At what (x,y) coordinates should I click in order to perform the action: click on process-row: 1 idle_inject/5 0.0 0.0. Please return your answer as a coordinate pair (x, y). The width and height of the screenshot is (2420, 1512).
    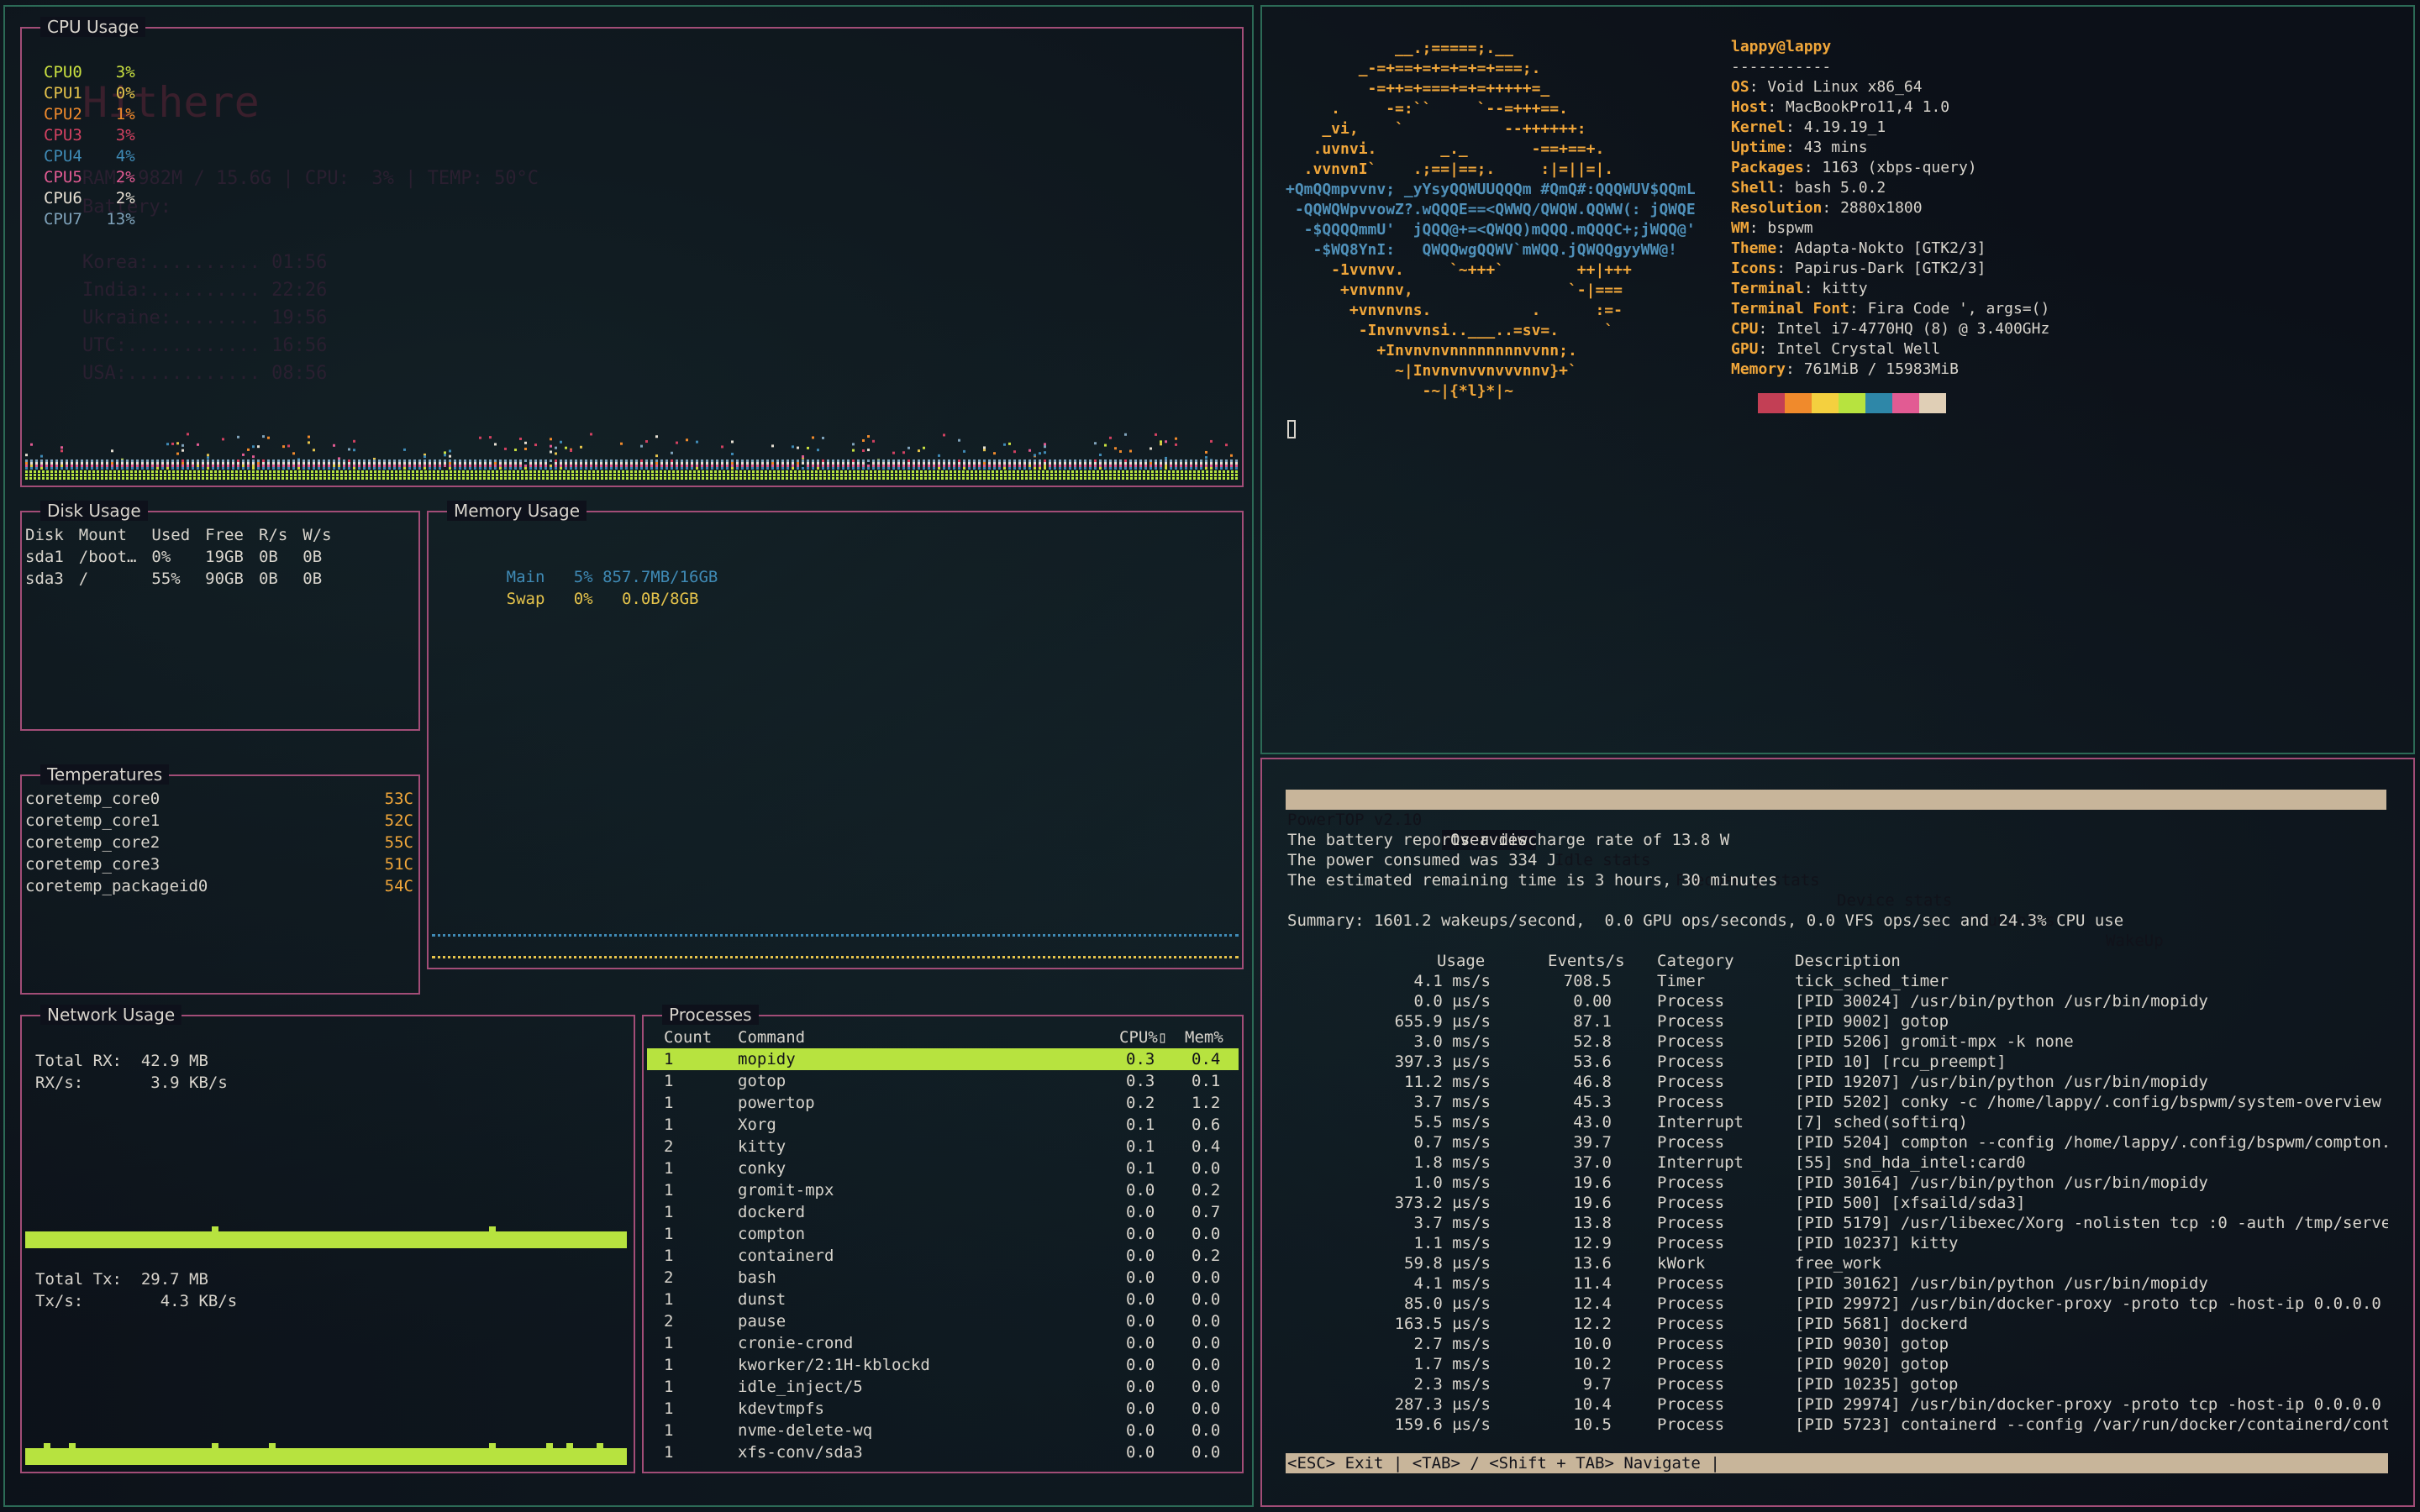
    Looking at the image, I should click on (943, 1387).